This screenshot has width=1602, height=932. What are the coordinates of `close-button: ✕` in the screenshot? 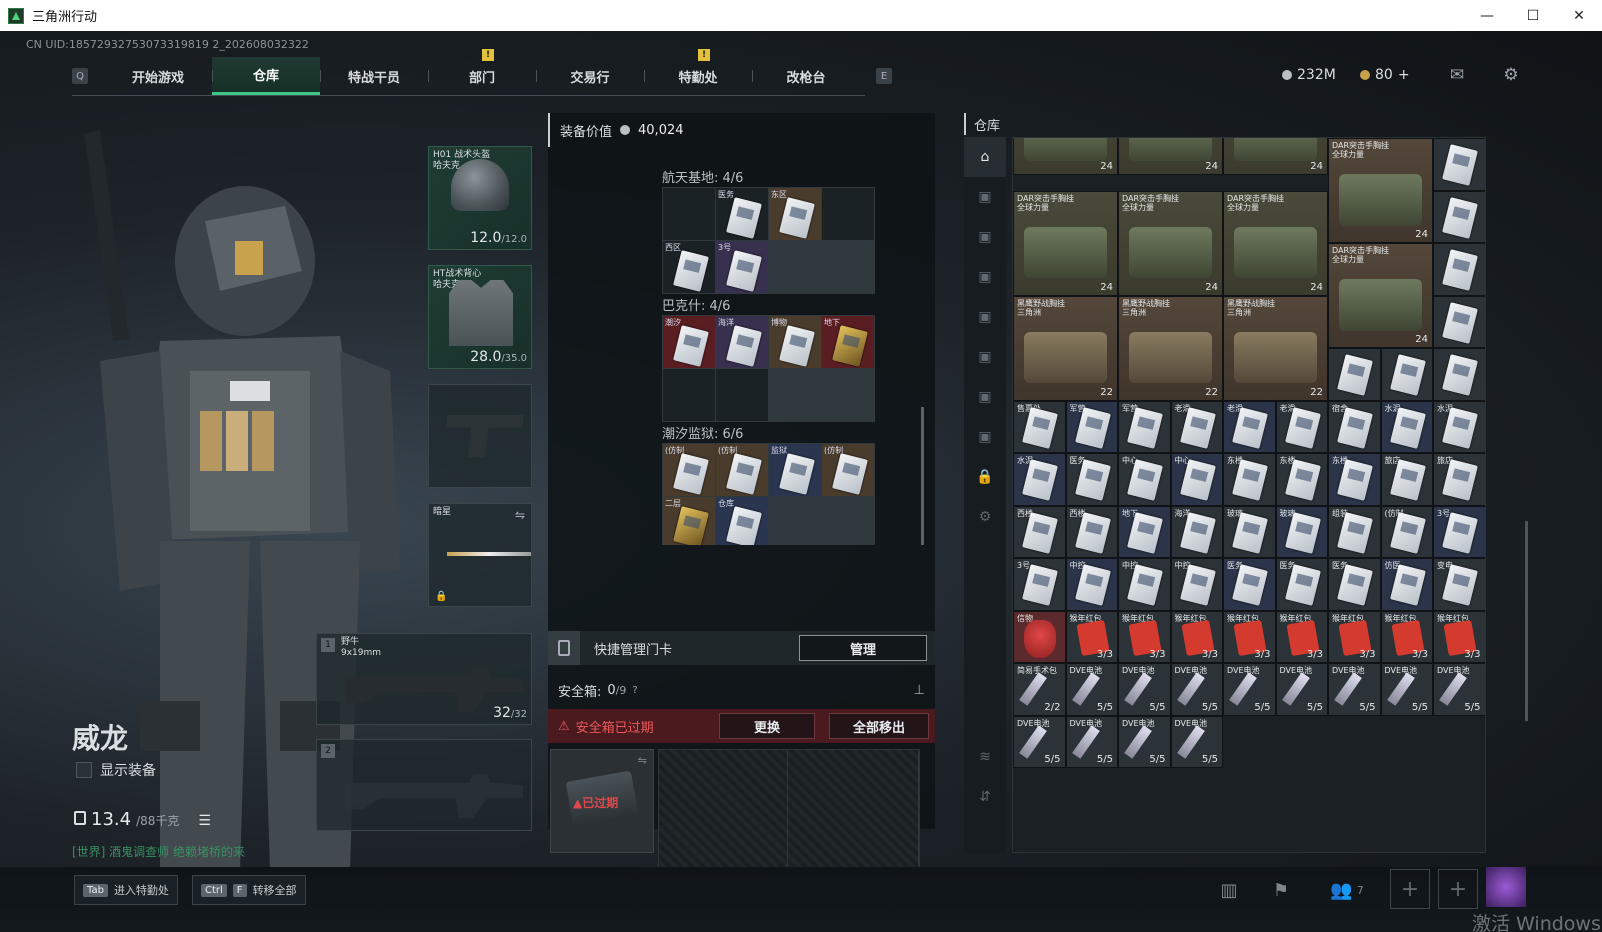 It's located at (1579, 15).